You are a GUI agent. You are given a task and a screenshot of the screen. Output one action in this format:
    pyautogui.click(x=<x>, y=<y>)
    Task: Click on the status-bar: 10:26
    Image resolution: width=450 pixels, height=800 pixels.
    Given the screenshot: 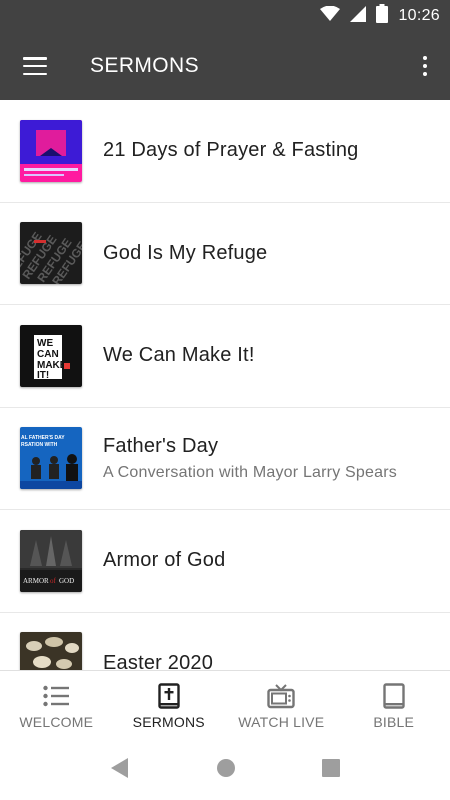 What is the action you would take?
    pyautogui.click(x=225, y=16)
    